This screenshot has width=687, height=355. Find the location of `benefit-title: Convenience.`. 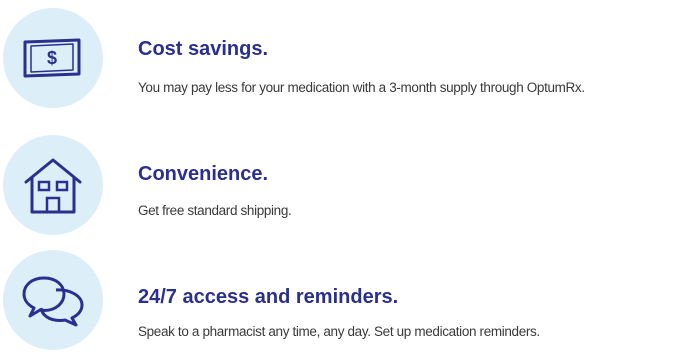

benefit-title: Convenience. is located at coordinates (203, 174).